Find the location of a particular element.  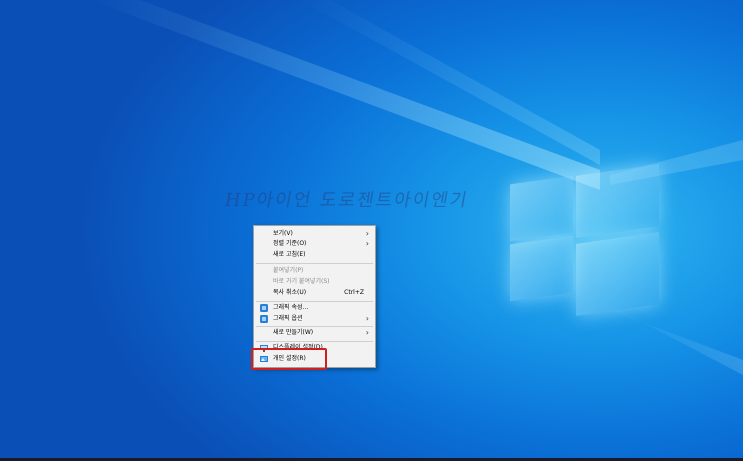

menu-item-undo-copy: 복사 취소(U) Ctrl+Z is located at coordinates (314, 293).